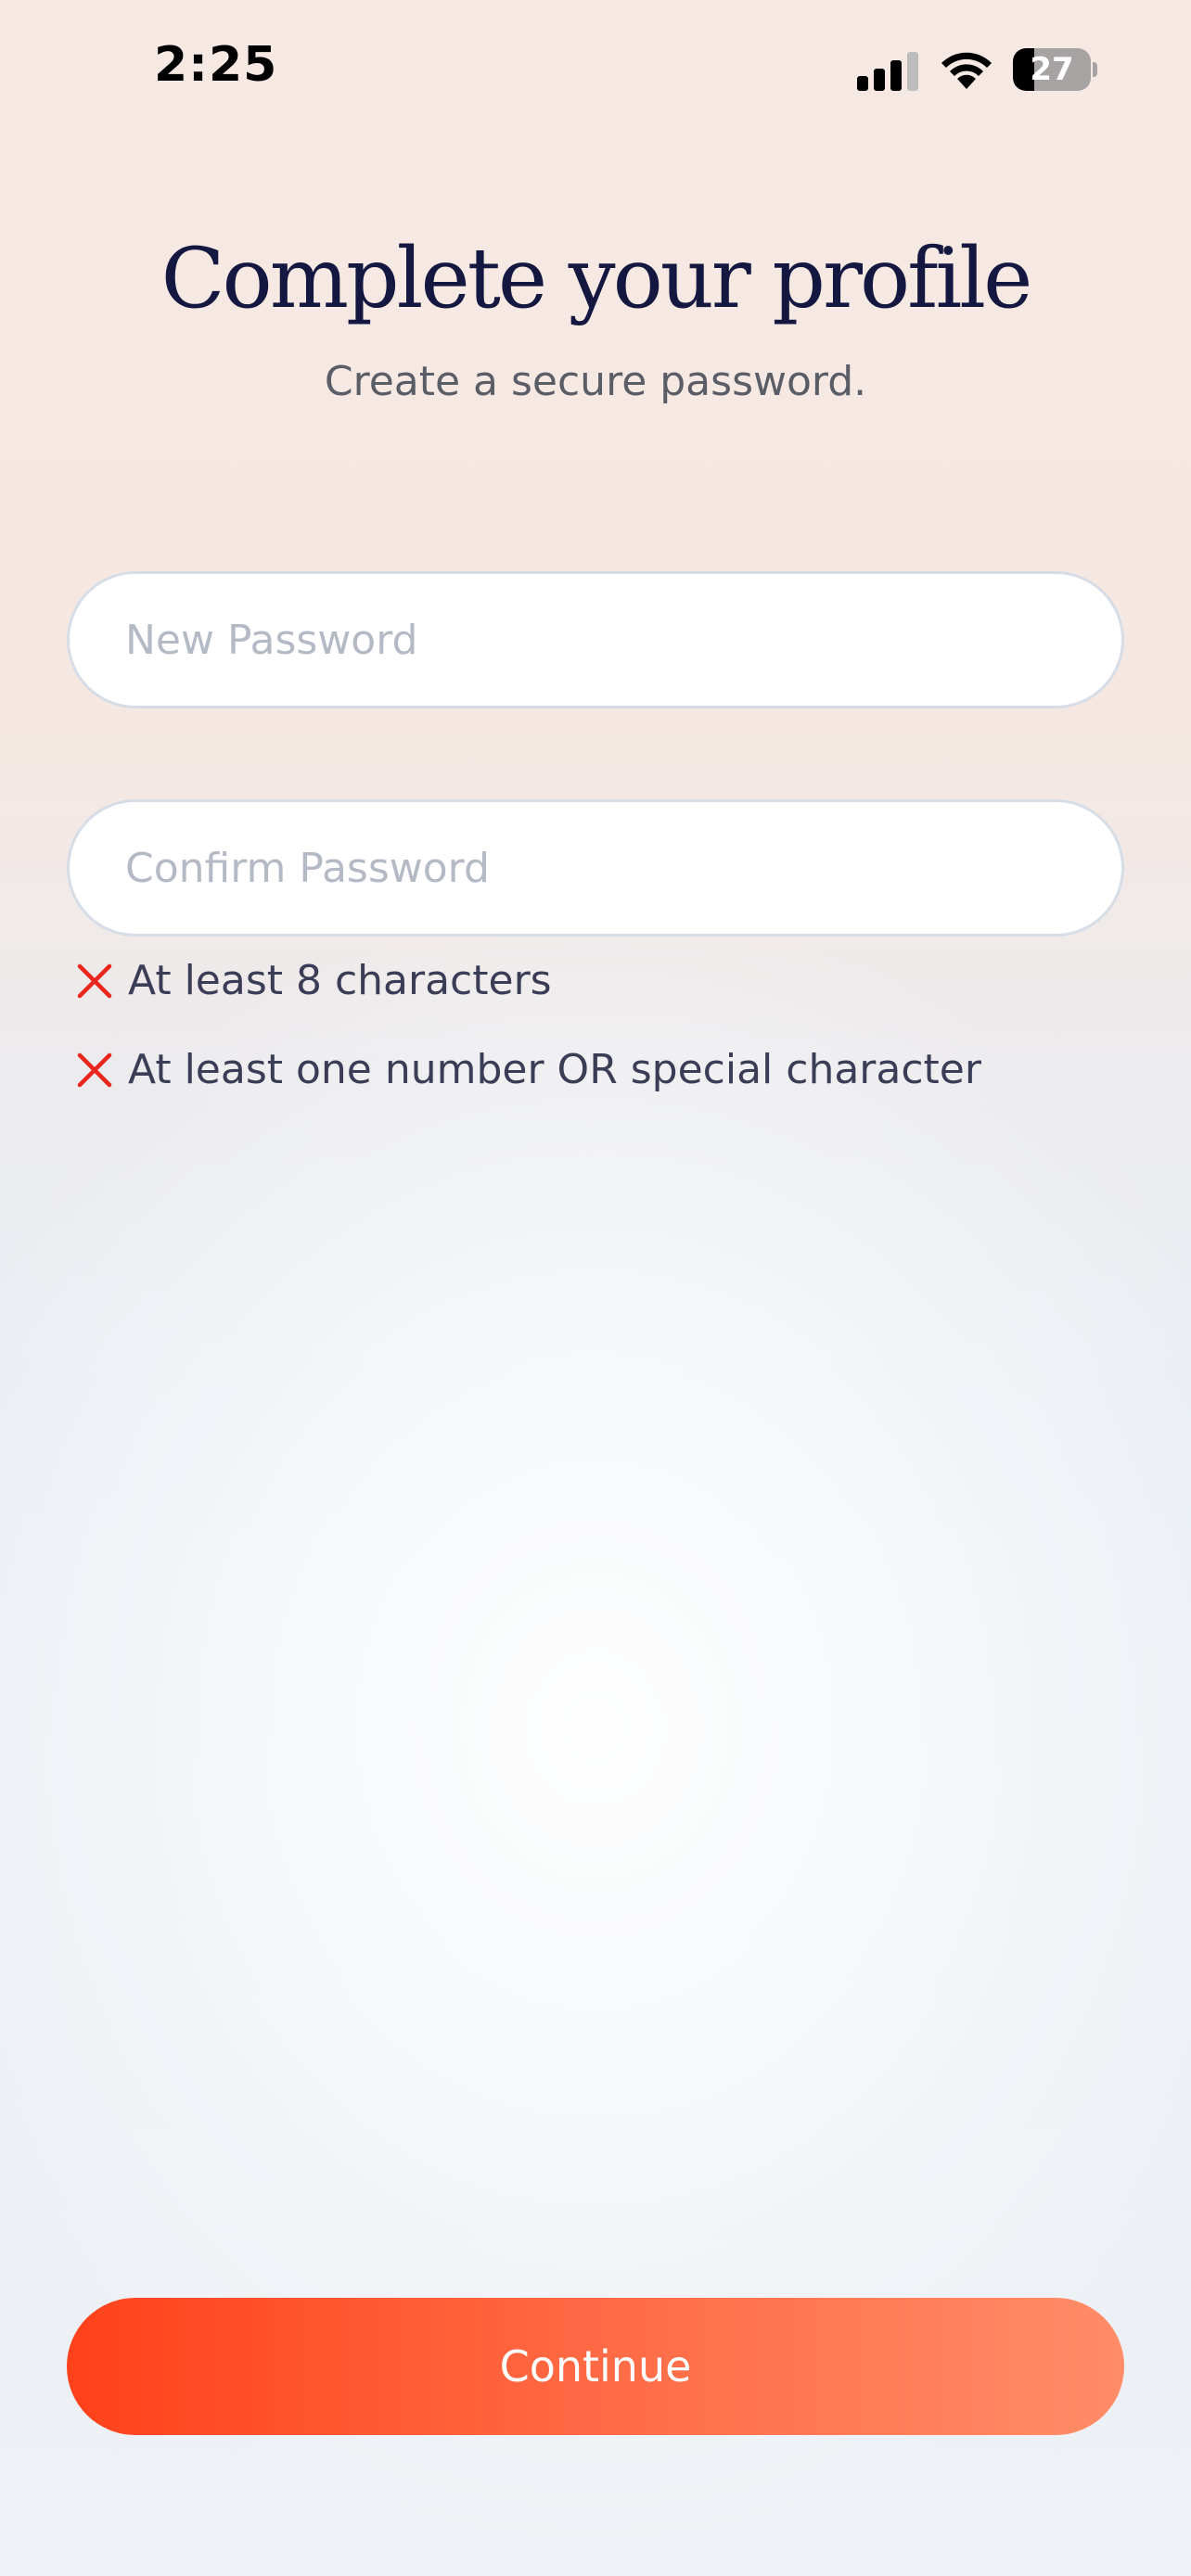 This screenshot has height=2576, width=1191. I want to click on battery-icon: 27, so click(1055, 69).